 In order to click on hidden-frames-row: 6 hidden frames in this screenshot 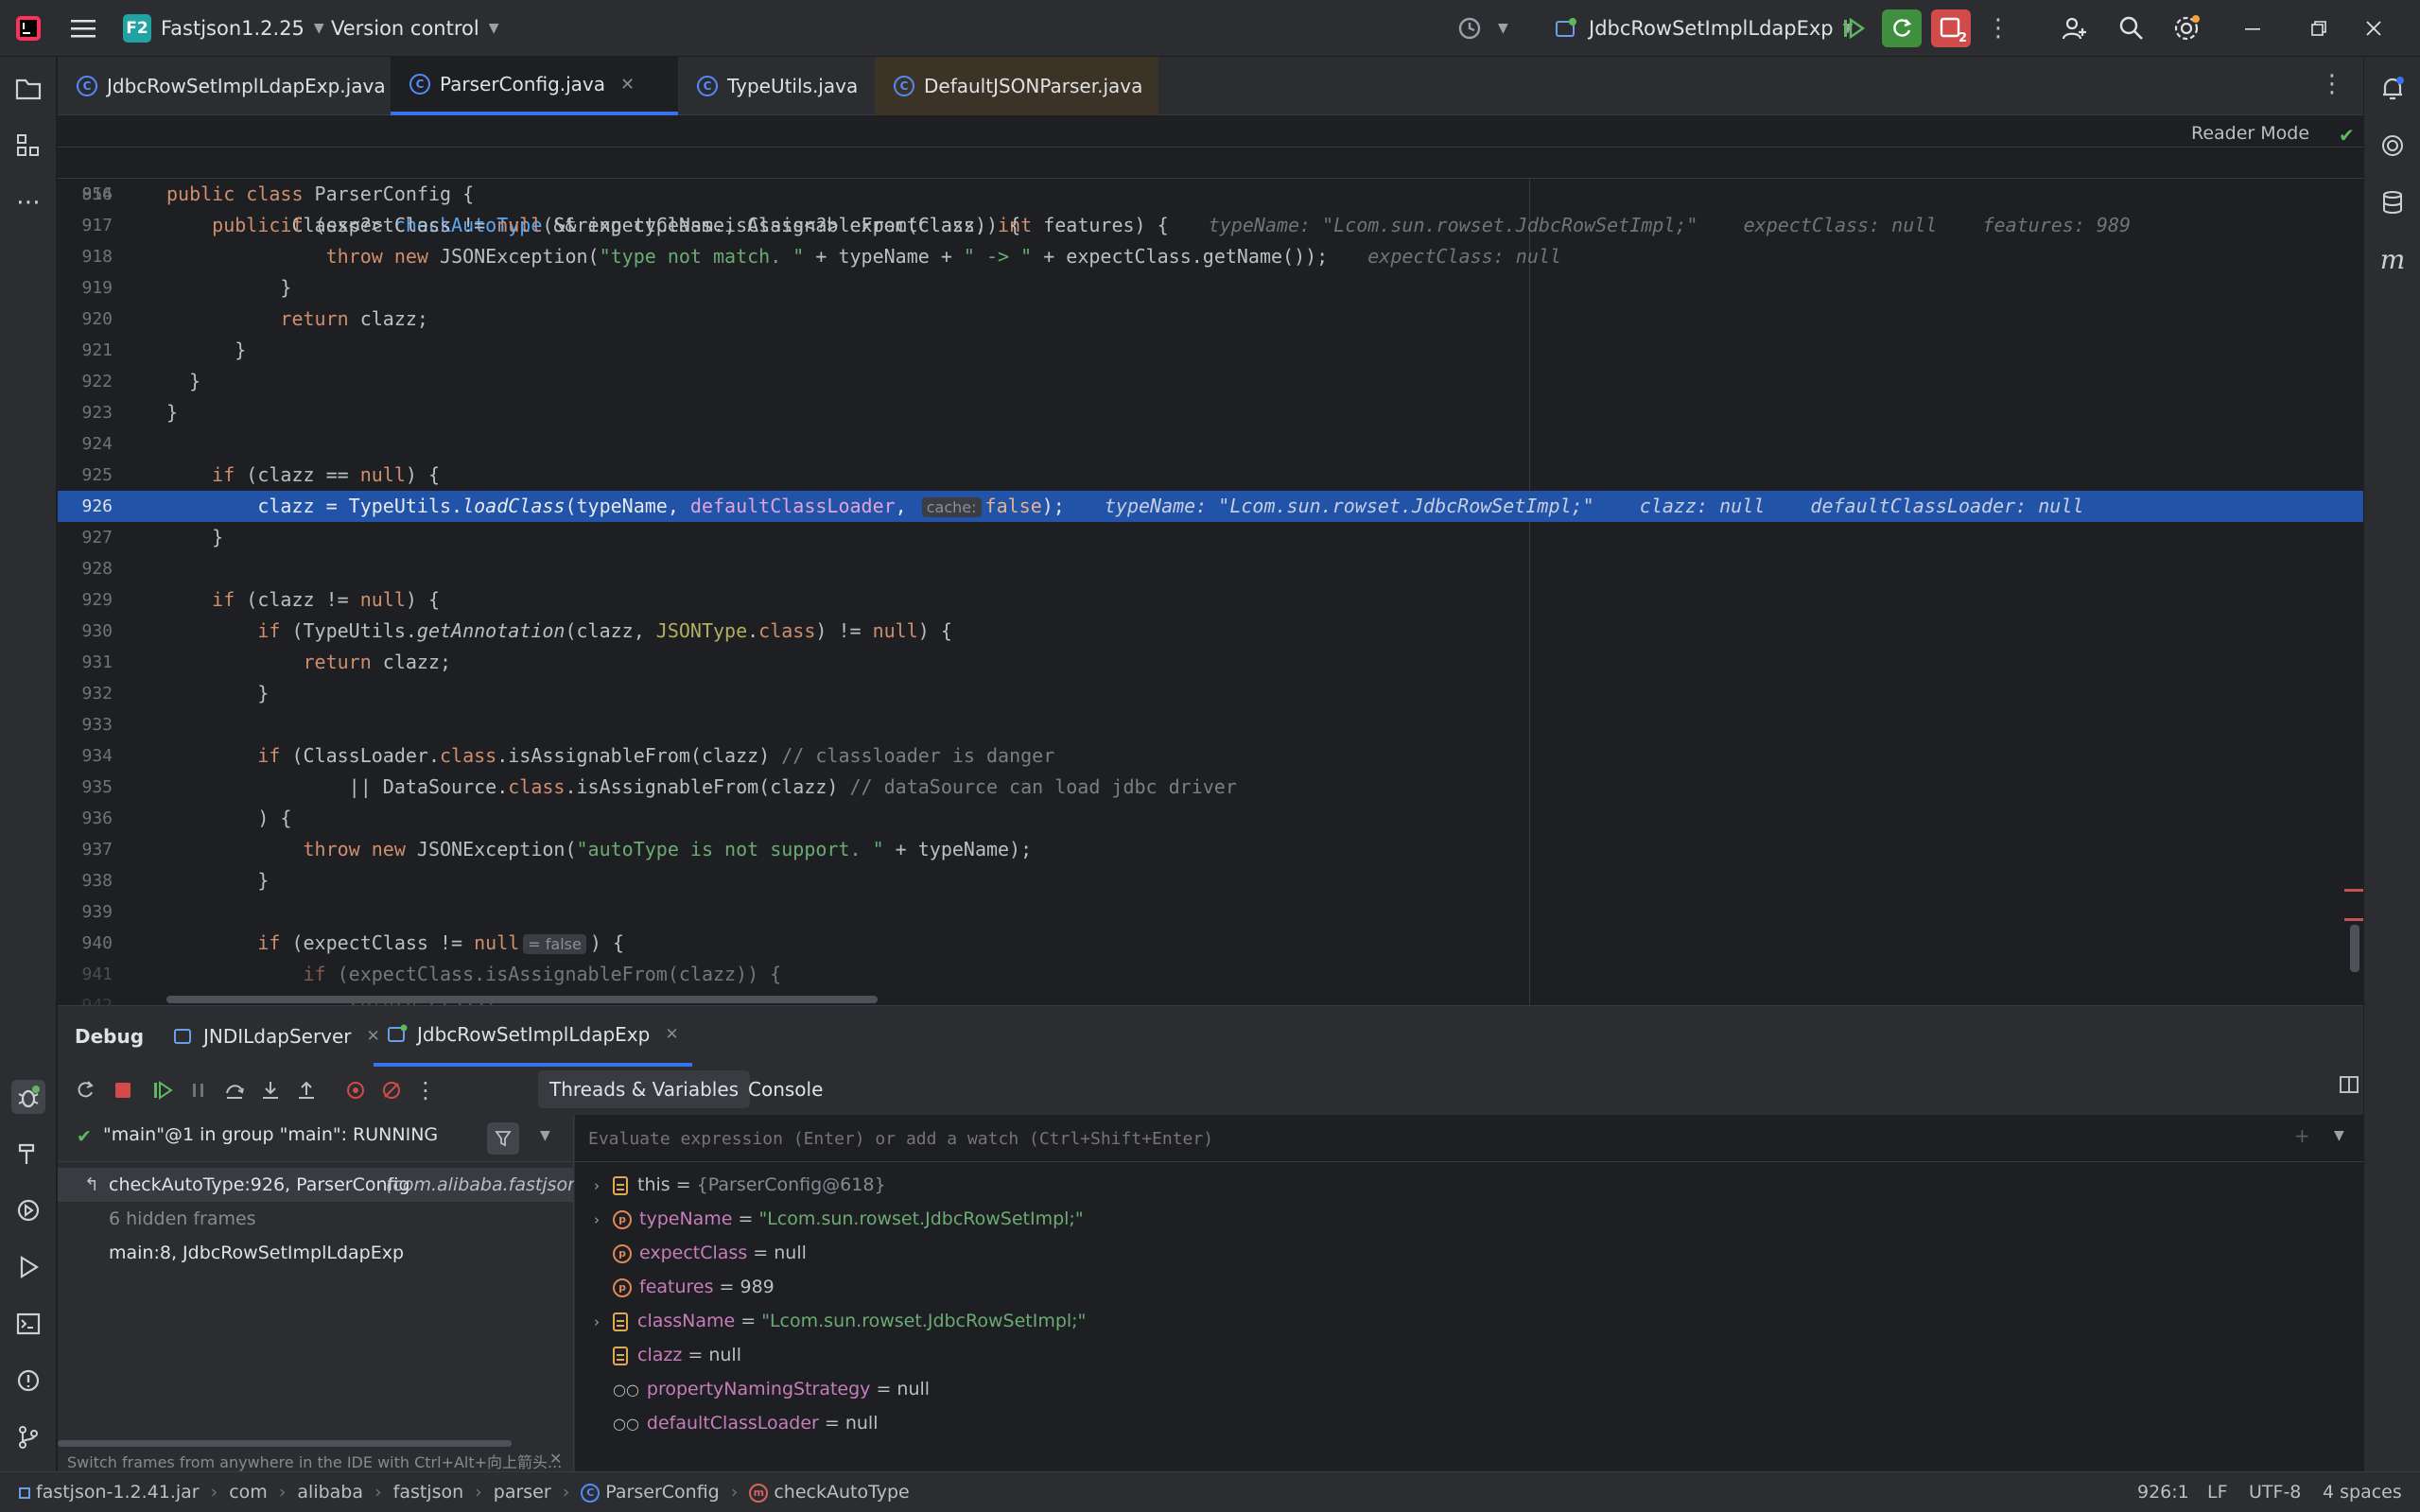, I will do `click(316, 1219)`.